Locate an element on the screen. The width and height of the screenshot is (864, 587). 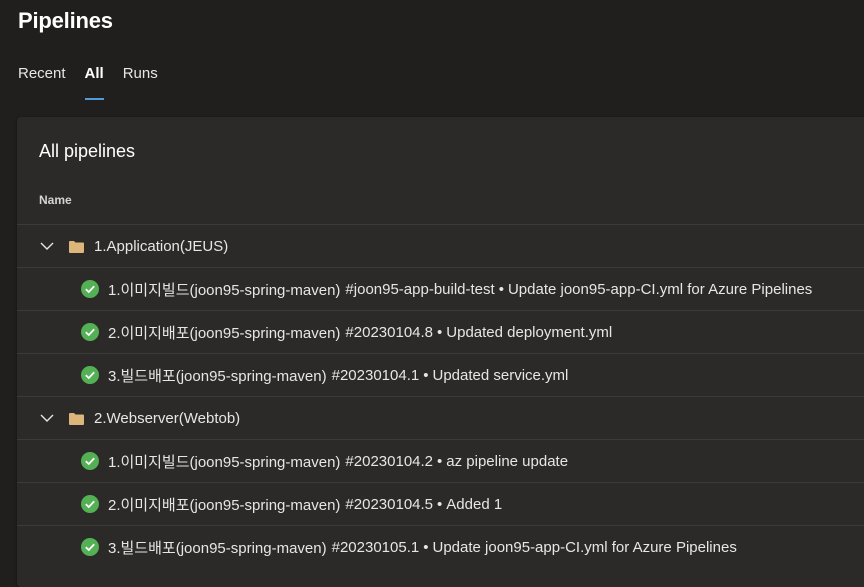
folder-name: 1.Application(JEUS) is located at coordinates (161, 246).